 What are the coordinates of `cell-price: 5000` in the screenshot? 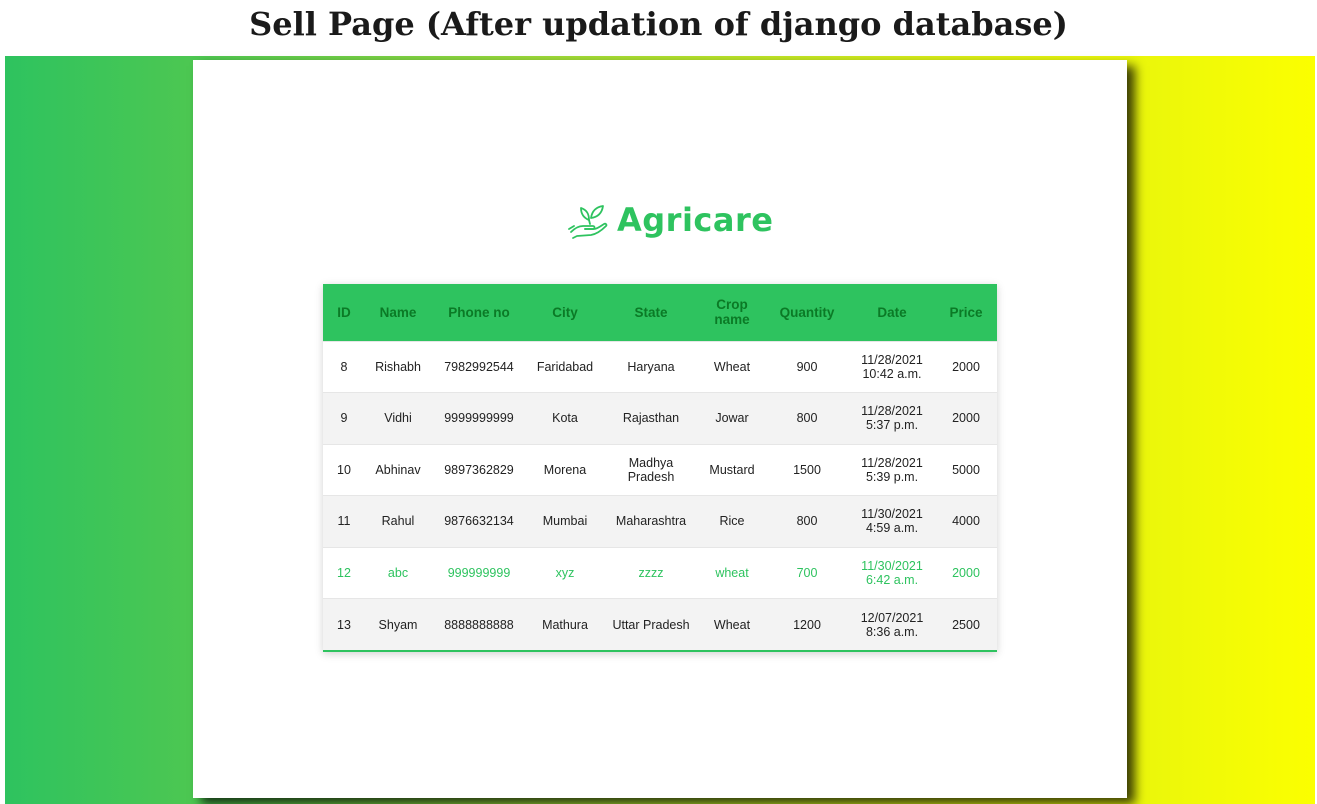 It's located at (966, 469).